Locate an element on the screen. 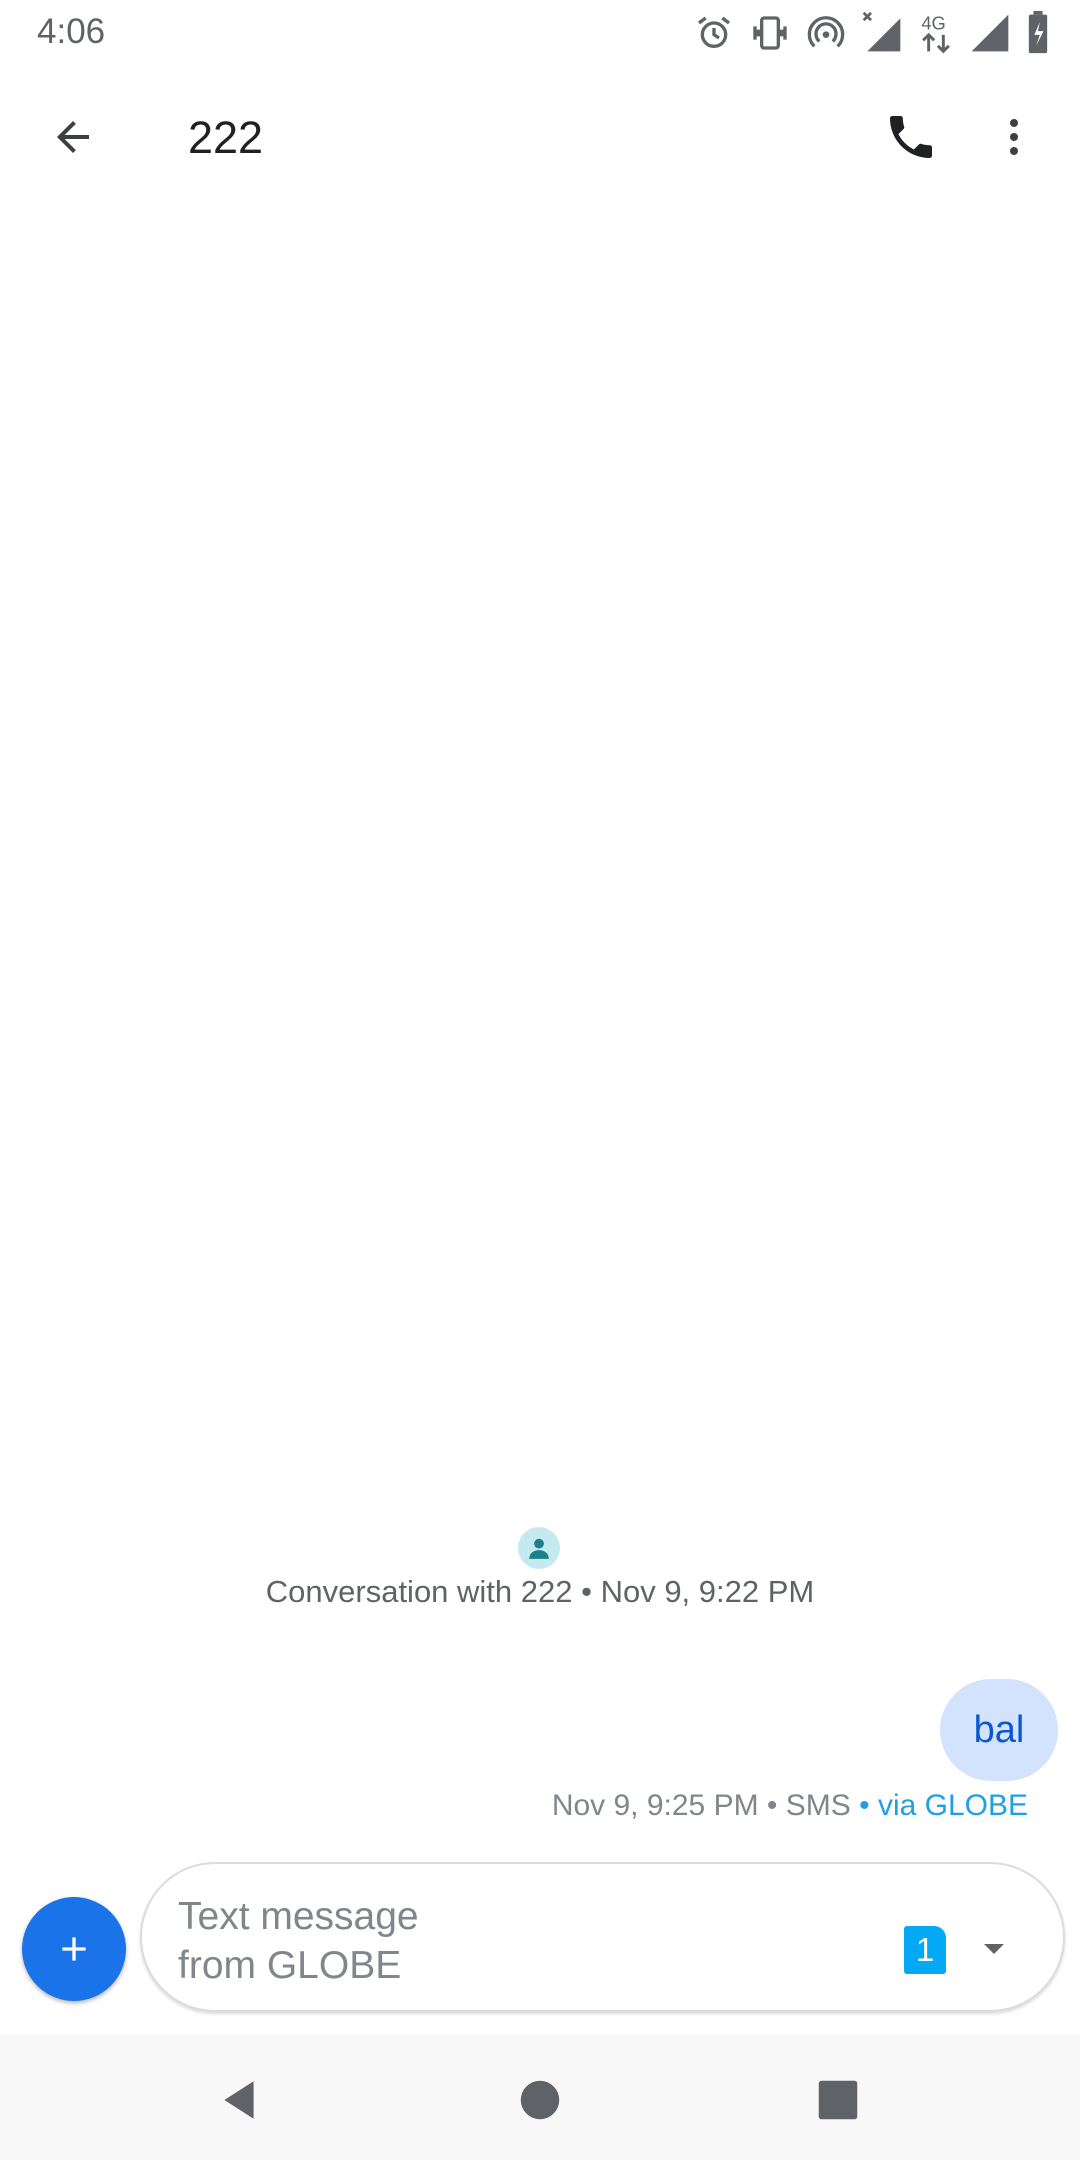 The width and height of the screenshot is (1080, 2160). attach-button is located at coordinates (74, 1949).